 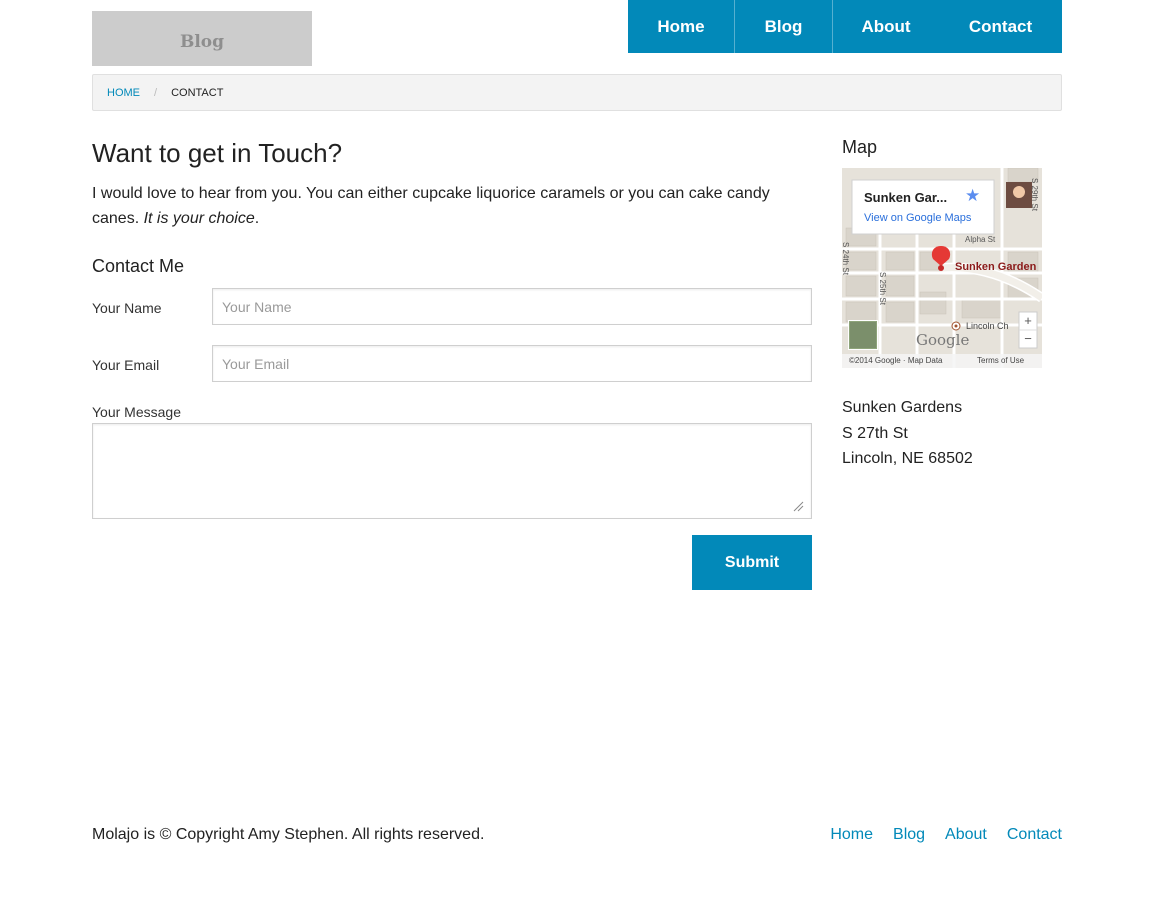 What do you see at coordinates (902, 407) in the screenshot?
I see `address-line: Sunken Gardens` at bounding box center [902, 407].